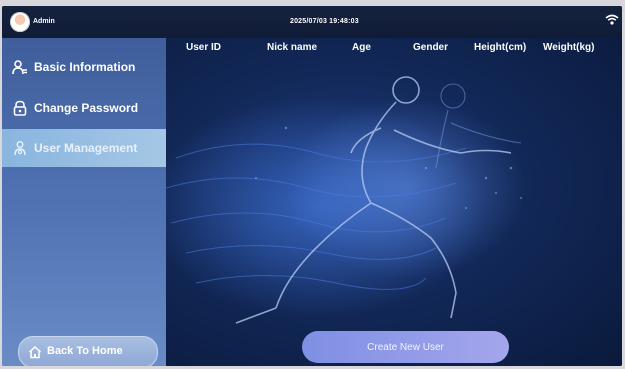 The image size is (625, 369). I want to click on user-name: Admin, so click(44, 21).